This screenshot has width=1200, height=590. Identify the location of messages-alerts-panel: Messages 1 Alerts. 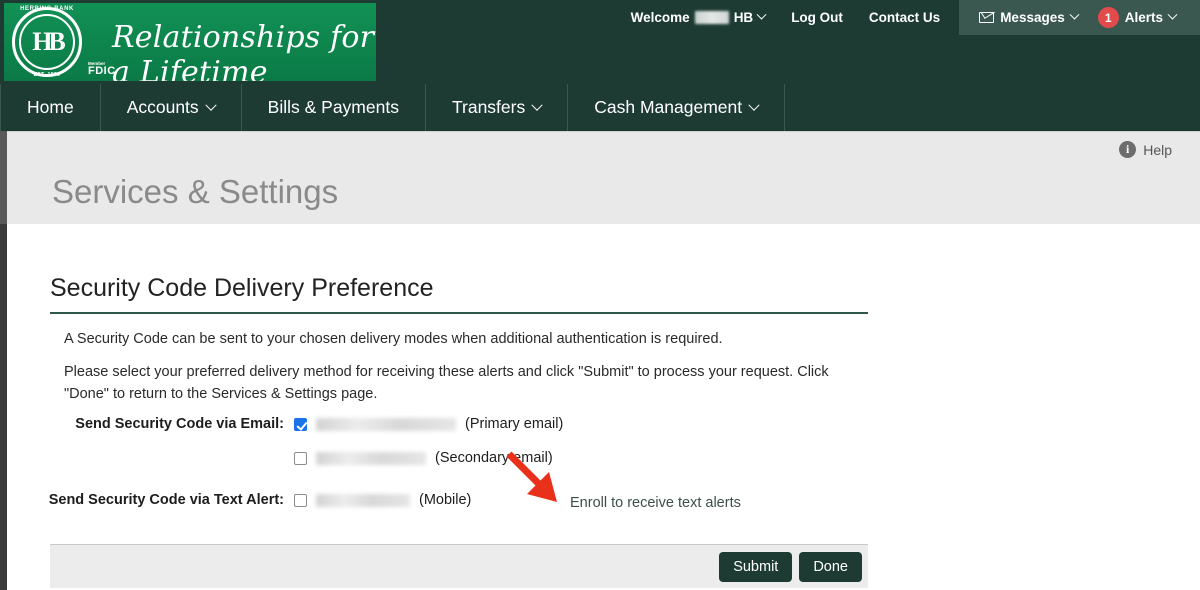
(1079, 17).